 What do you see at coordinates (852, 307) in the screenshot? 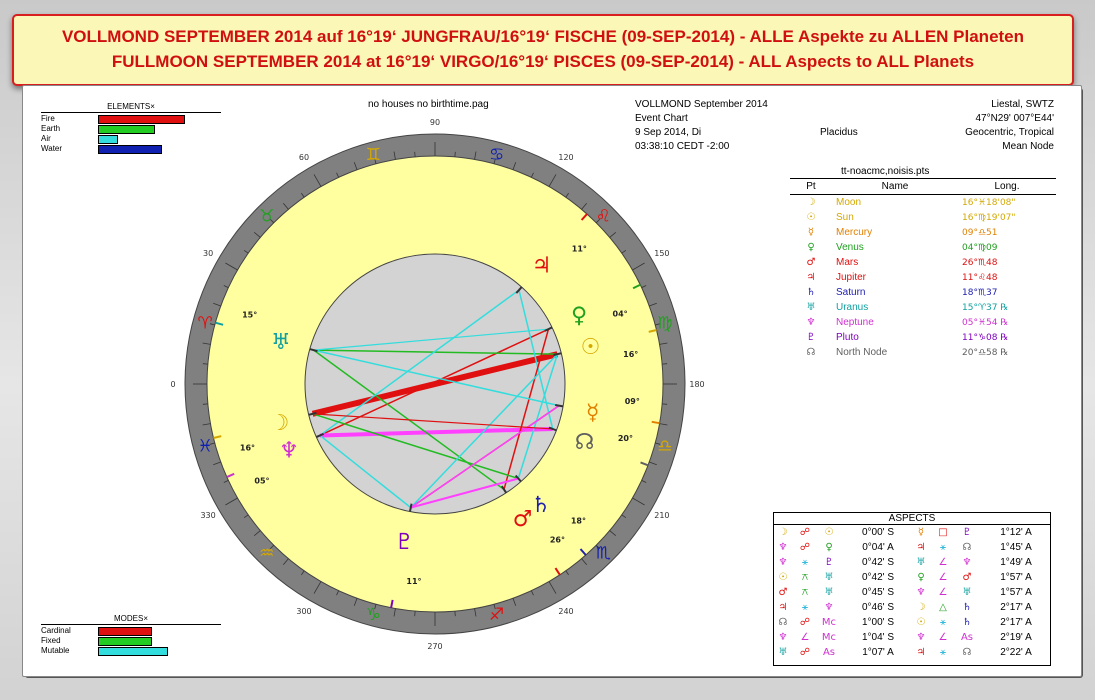
I see `point-name: Uranus` at bounding box center [852, 307].